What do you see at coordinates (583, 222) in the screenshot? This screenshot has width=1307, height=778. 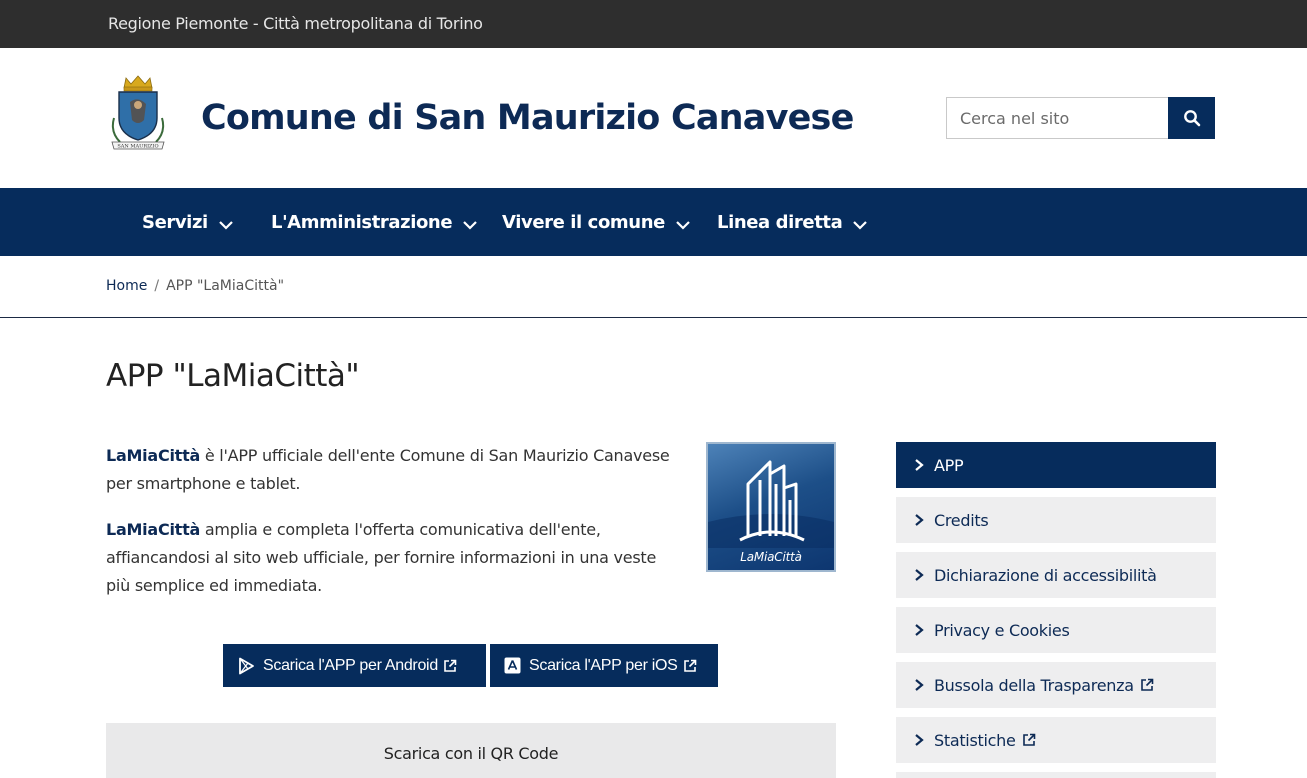 I see `nav-item-label: Vivere il comune` at bounding box center [583, 222].